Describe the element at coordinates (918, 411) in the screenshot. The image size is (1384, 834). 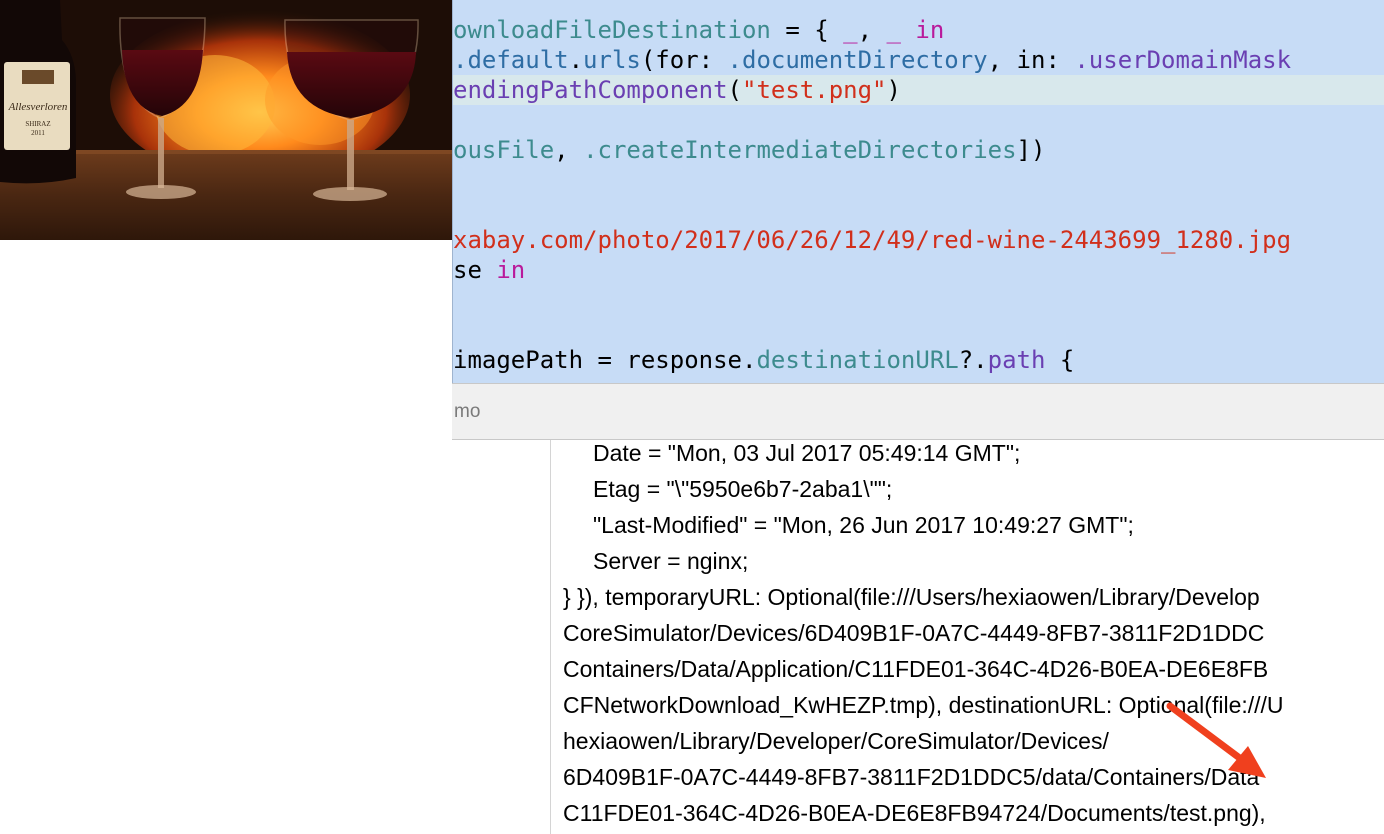
I see `debug-bar: mo` at that location.